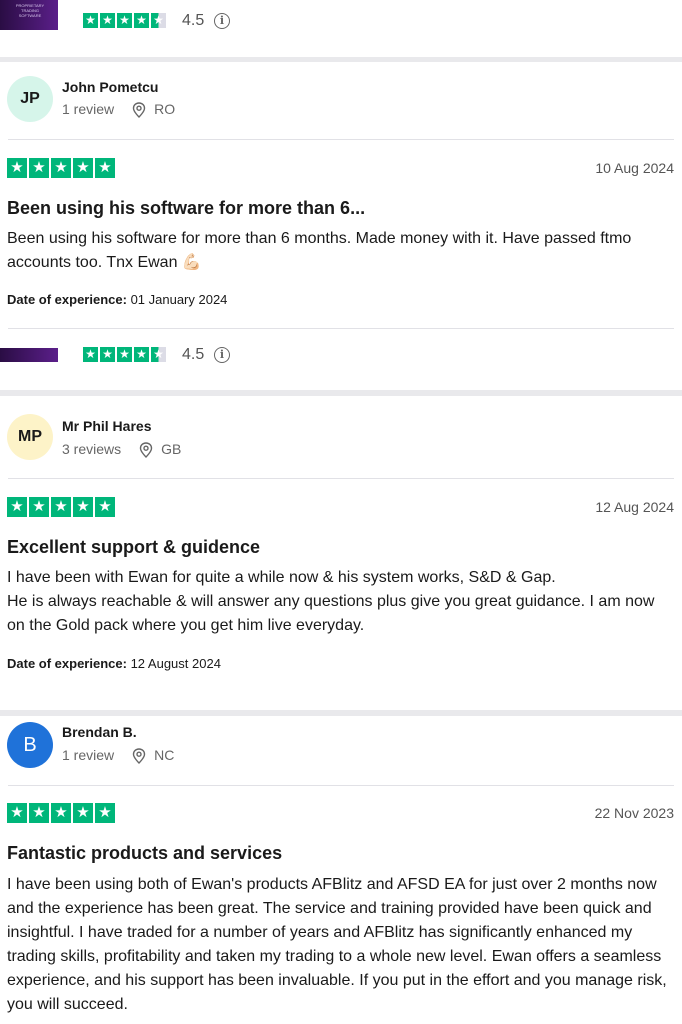  What do you see at coordinates (164, 755) in the screenshot?
I see `reviewer-country: NC` at bounding box center [164, 755].